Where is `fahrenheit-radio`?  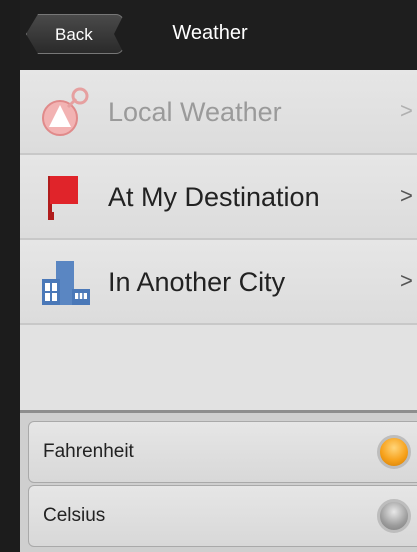
fahrenheit-radio is located at coordinates (394, 452).